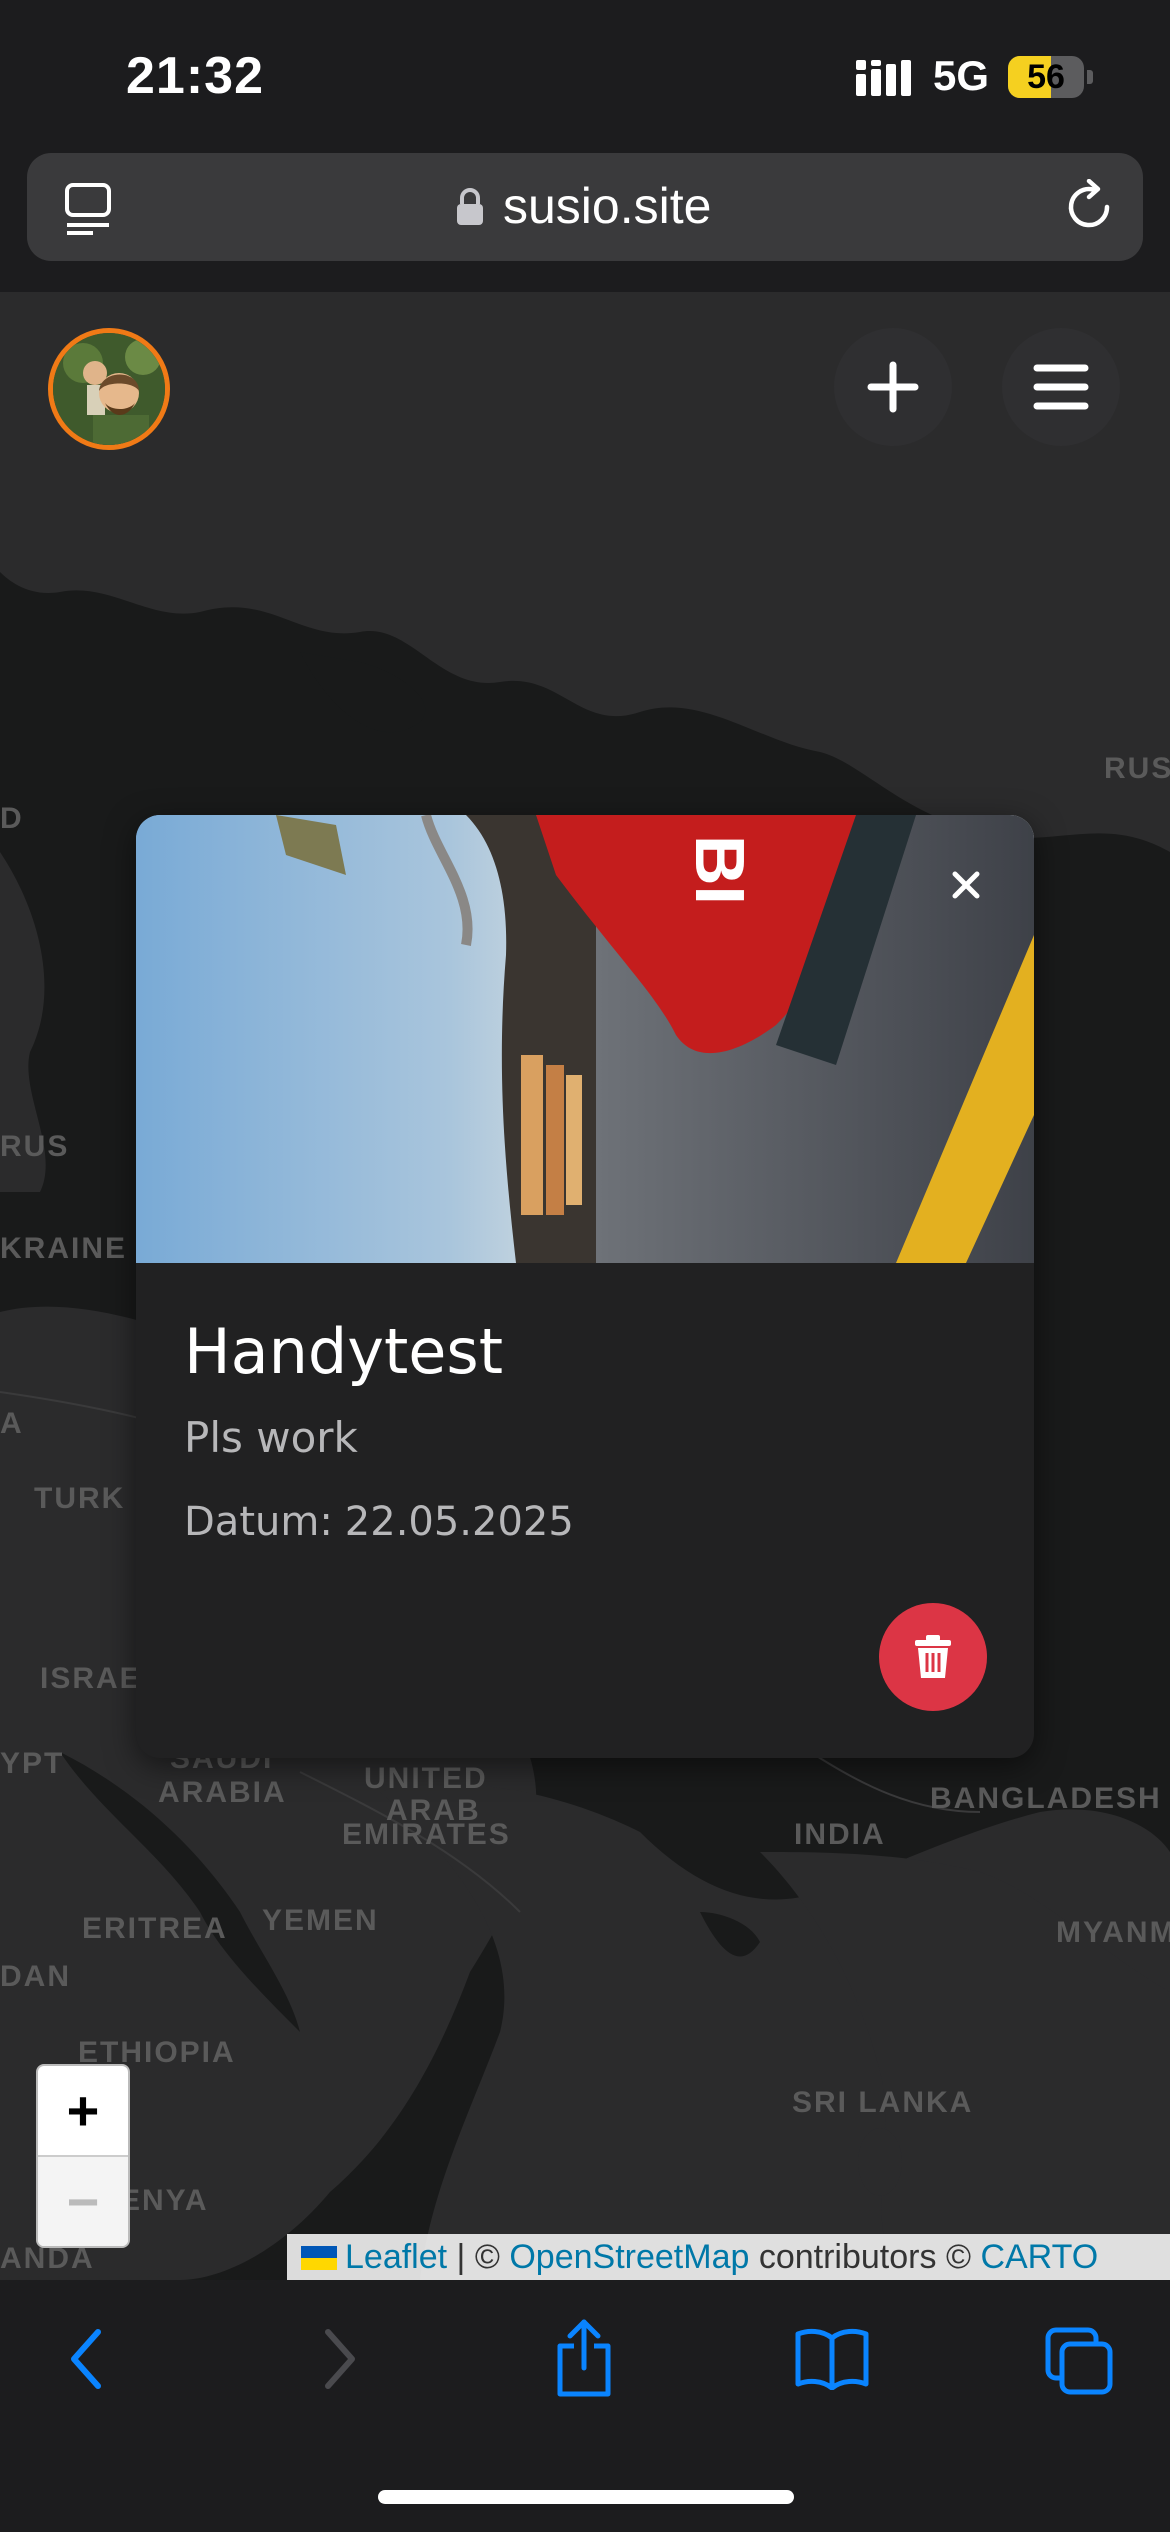 The image size is (1170, 2532). I want to click on lock-icon, so click(470, 206).